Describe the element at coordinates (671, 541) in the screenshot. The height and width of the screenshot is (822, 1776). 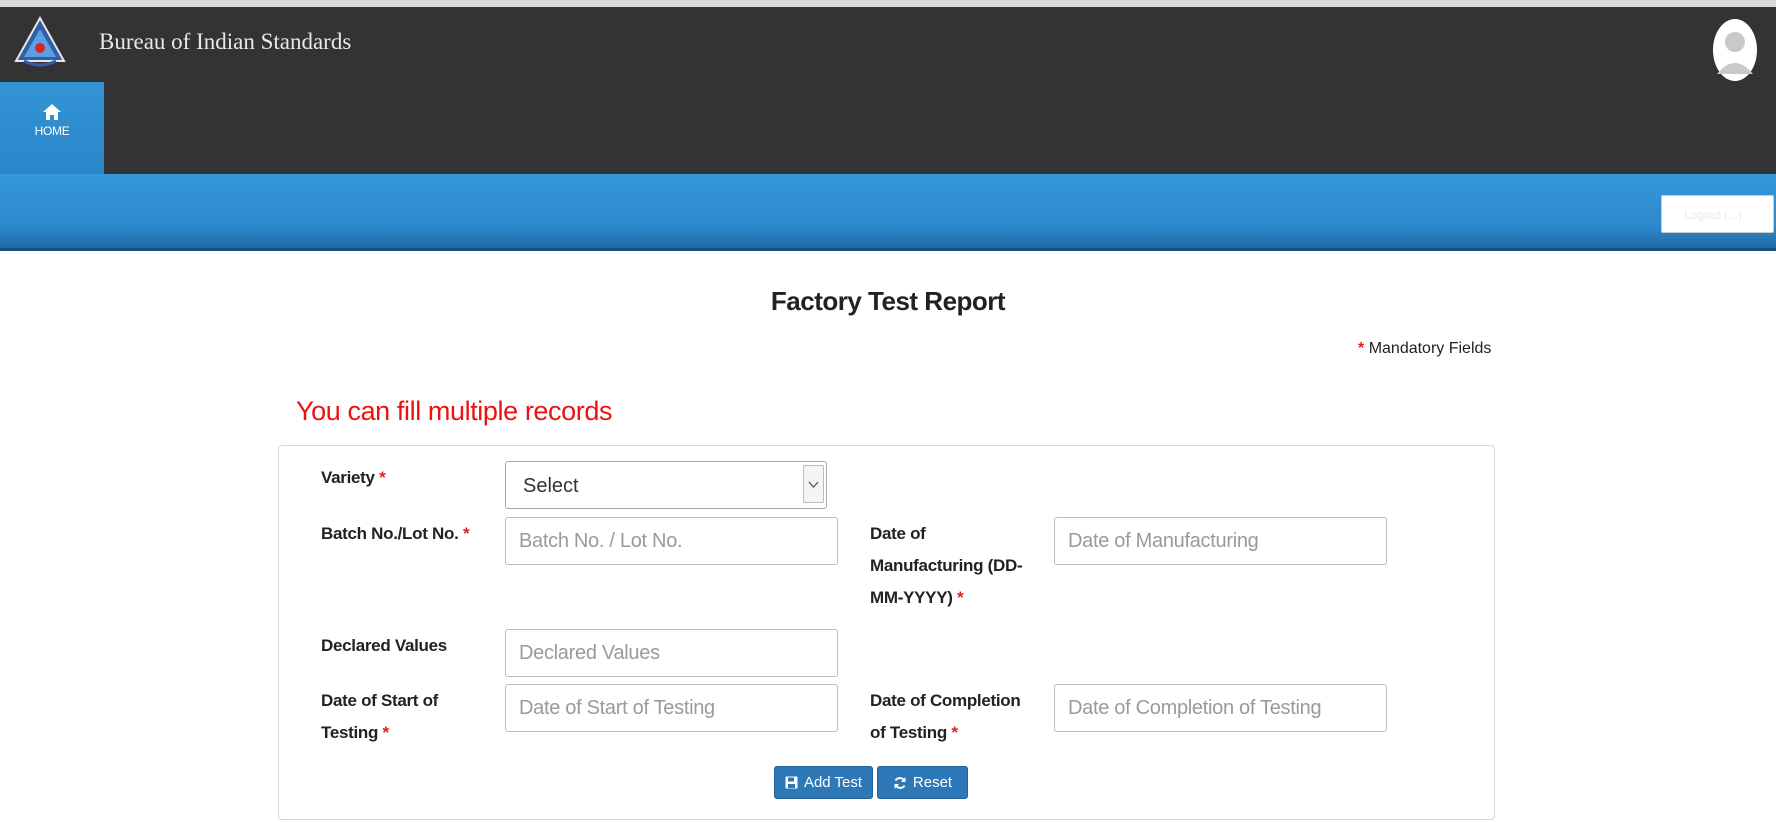
I see `batch-no-input` at that location.